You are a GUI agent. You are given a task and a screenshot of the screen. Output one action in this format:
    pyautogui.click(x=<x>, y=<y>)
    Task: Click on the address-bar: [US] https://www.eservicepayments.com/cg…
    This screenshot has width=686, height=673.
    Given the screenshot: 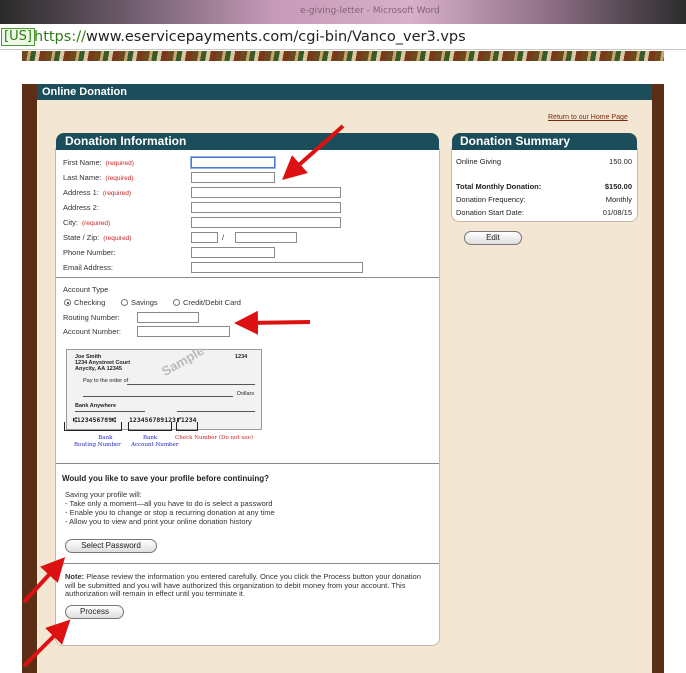 What is the action you would take?
    pyautogui.click(x=343, y=37)
    